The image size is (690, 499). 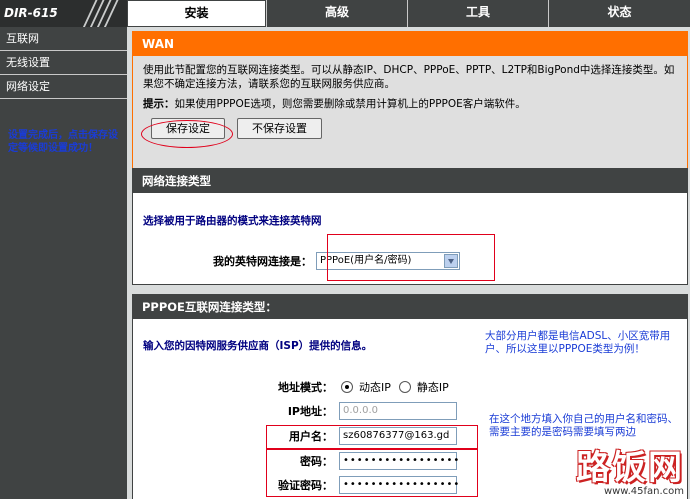 What do you see at coordinates (279, 128) in the screenshot?
I see `dont-save-button: 不保存设置` at bounding box center [279, 128].